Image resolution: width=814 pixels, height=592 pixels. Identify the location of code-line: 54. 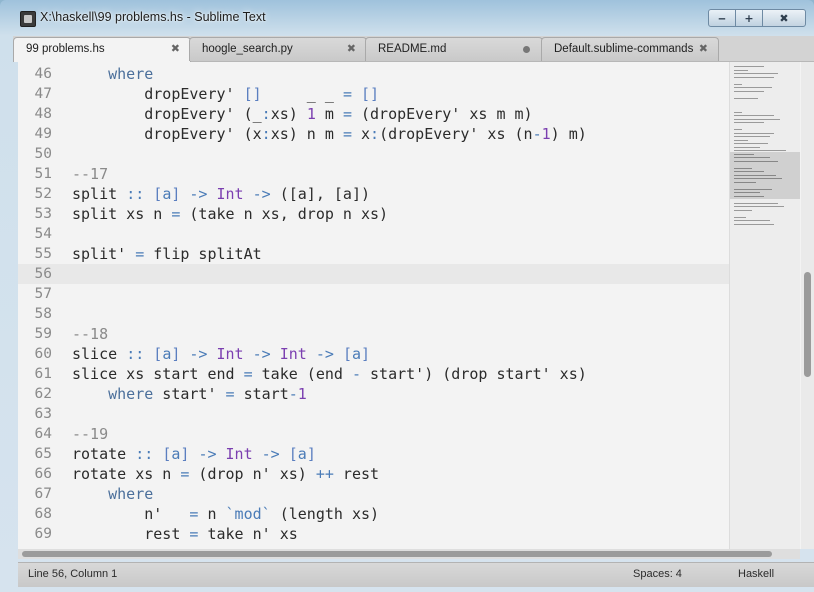
(374, 234).